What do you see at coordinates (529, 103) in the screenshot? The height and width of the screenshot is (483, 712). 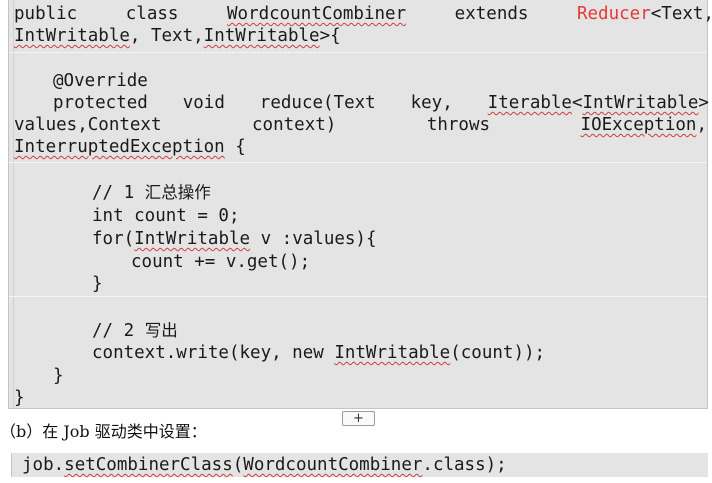 I see `code-token: Iterable` at bounding box center [529, 103].